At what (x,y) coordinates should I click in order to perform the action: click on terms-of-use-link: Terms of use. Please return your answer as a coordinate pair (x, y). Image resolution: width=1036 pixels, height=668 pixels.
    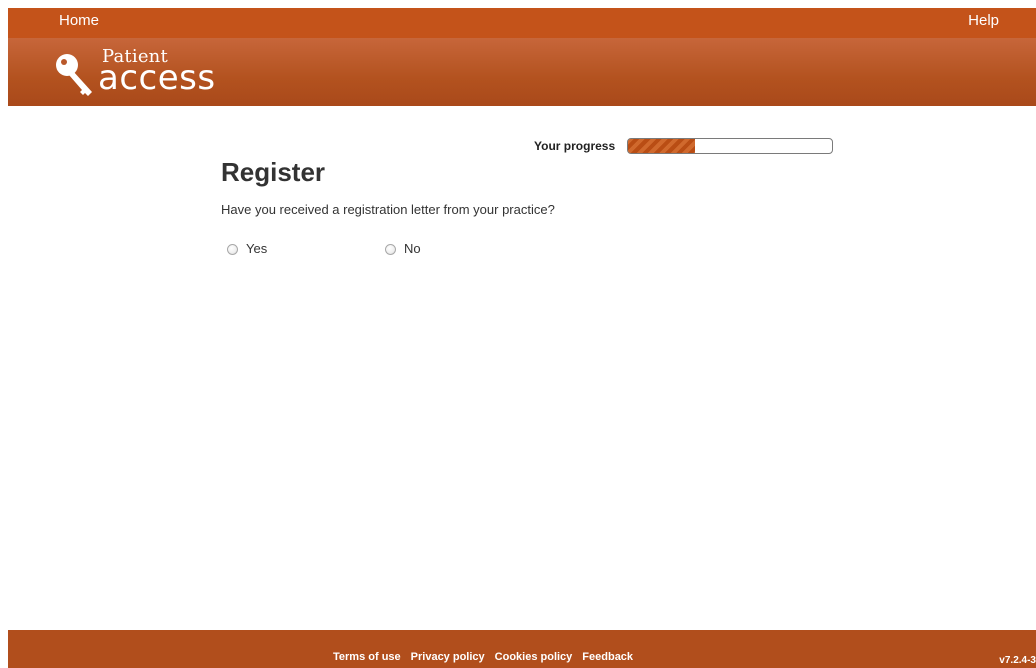
    Looking at the image, I should click on (367, 657).